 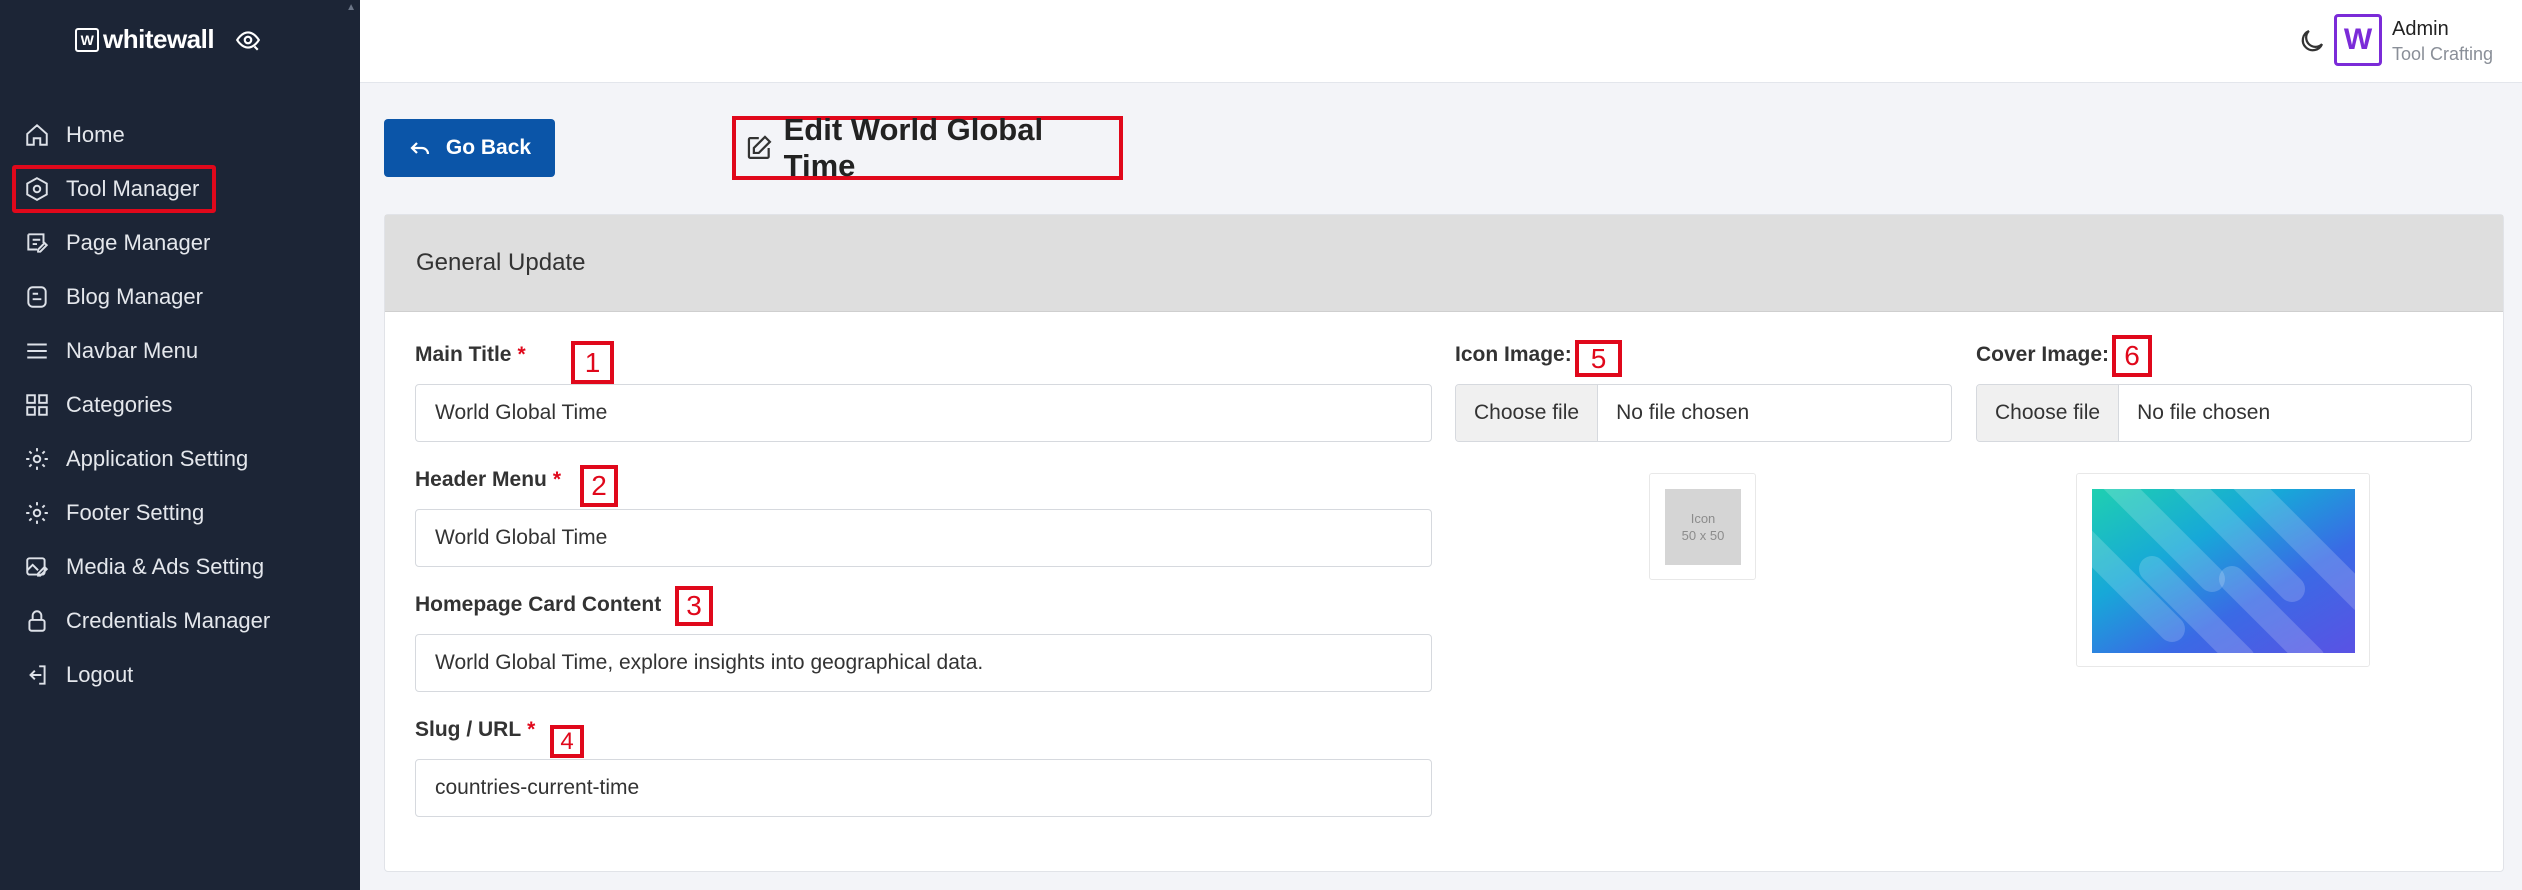 I want to click on page-edit-icon, so click(x=38, y=243).